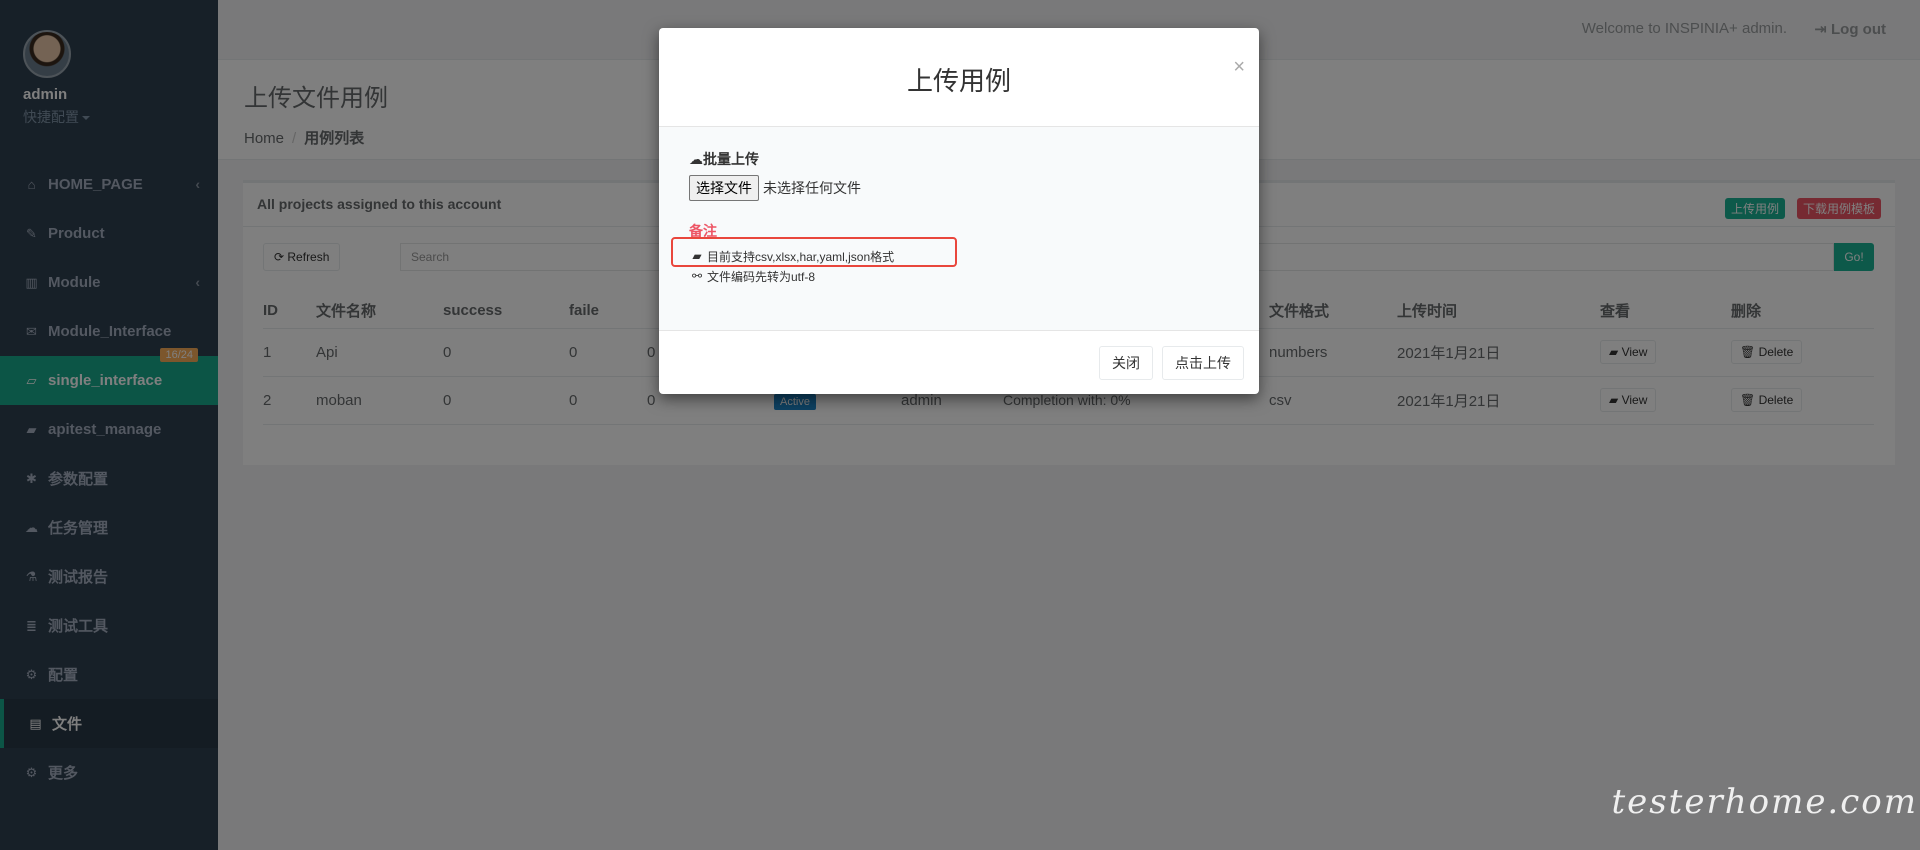 This screenshot has width=1920, height=850. I want to click on close-icon: ×, so click(1239, 67).